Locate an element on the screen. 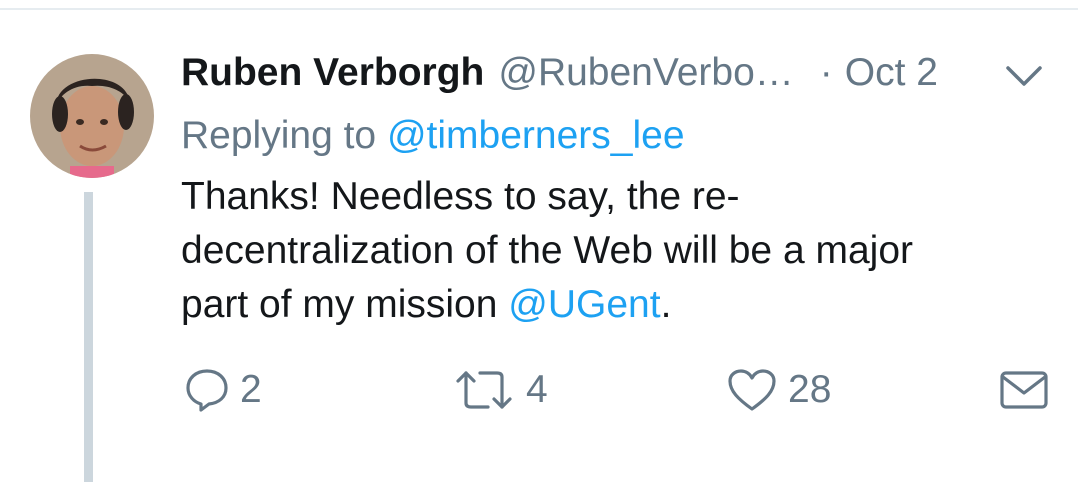 Image resolution: width=1078 pixels, height=482 pixels. retweet-button: 4 is located at coordinates (500, 390).